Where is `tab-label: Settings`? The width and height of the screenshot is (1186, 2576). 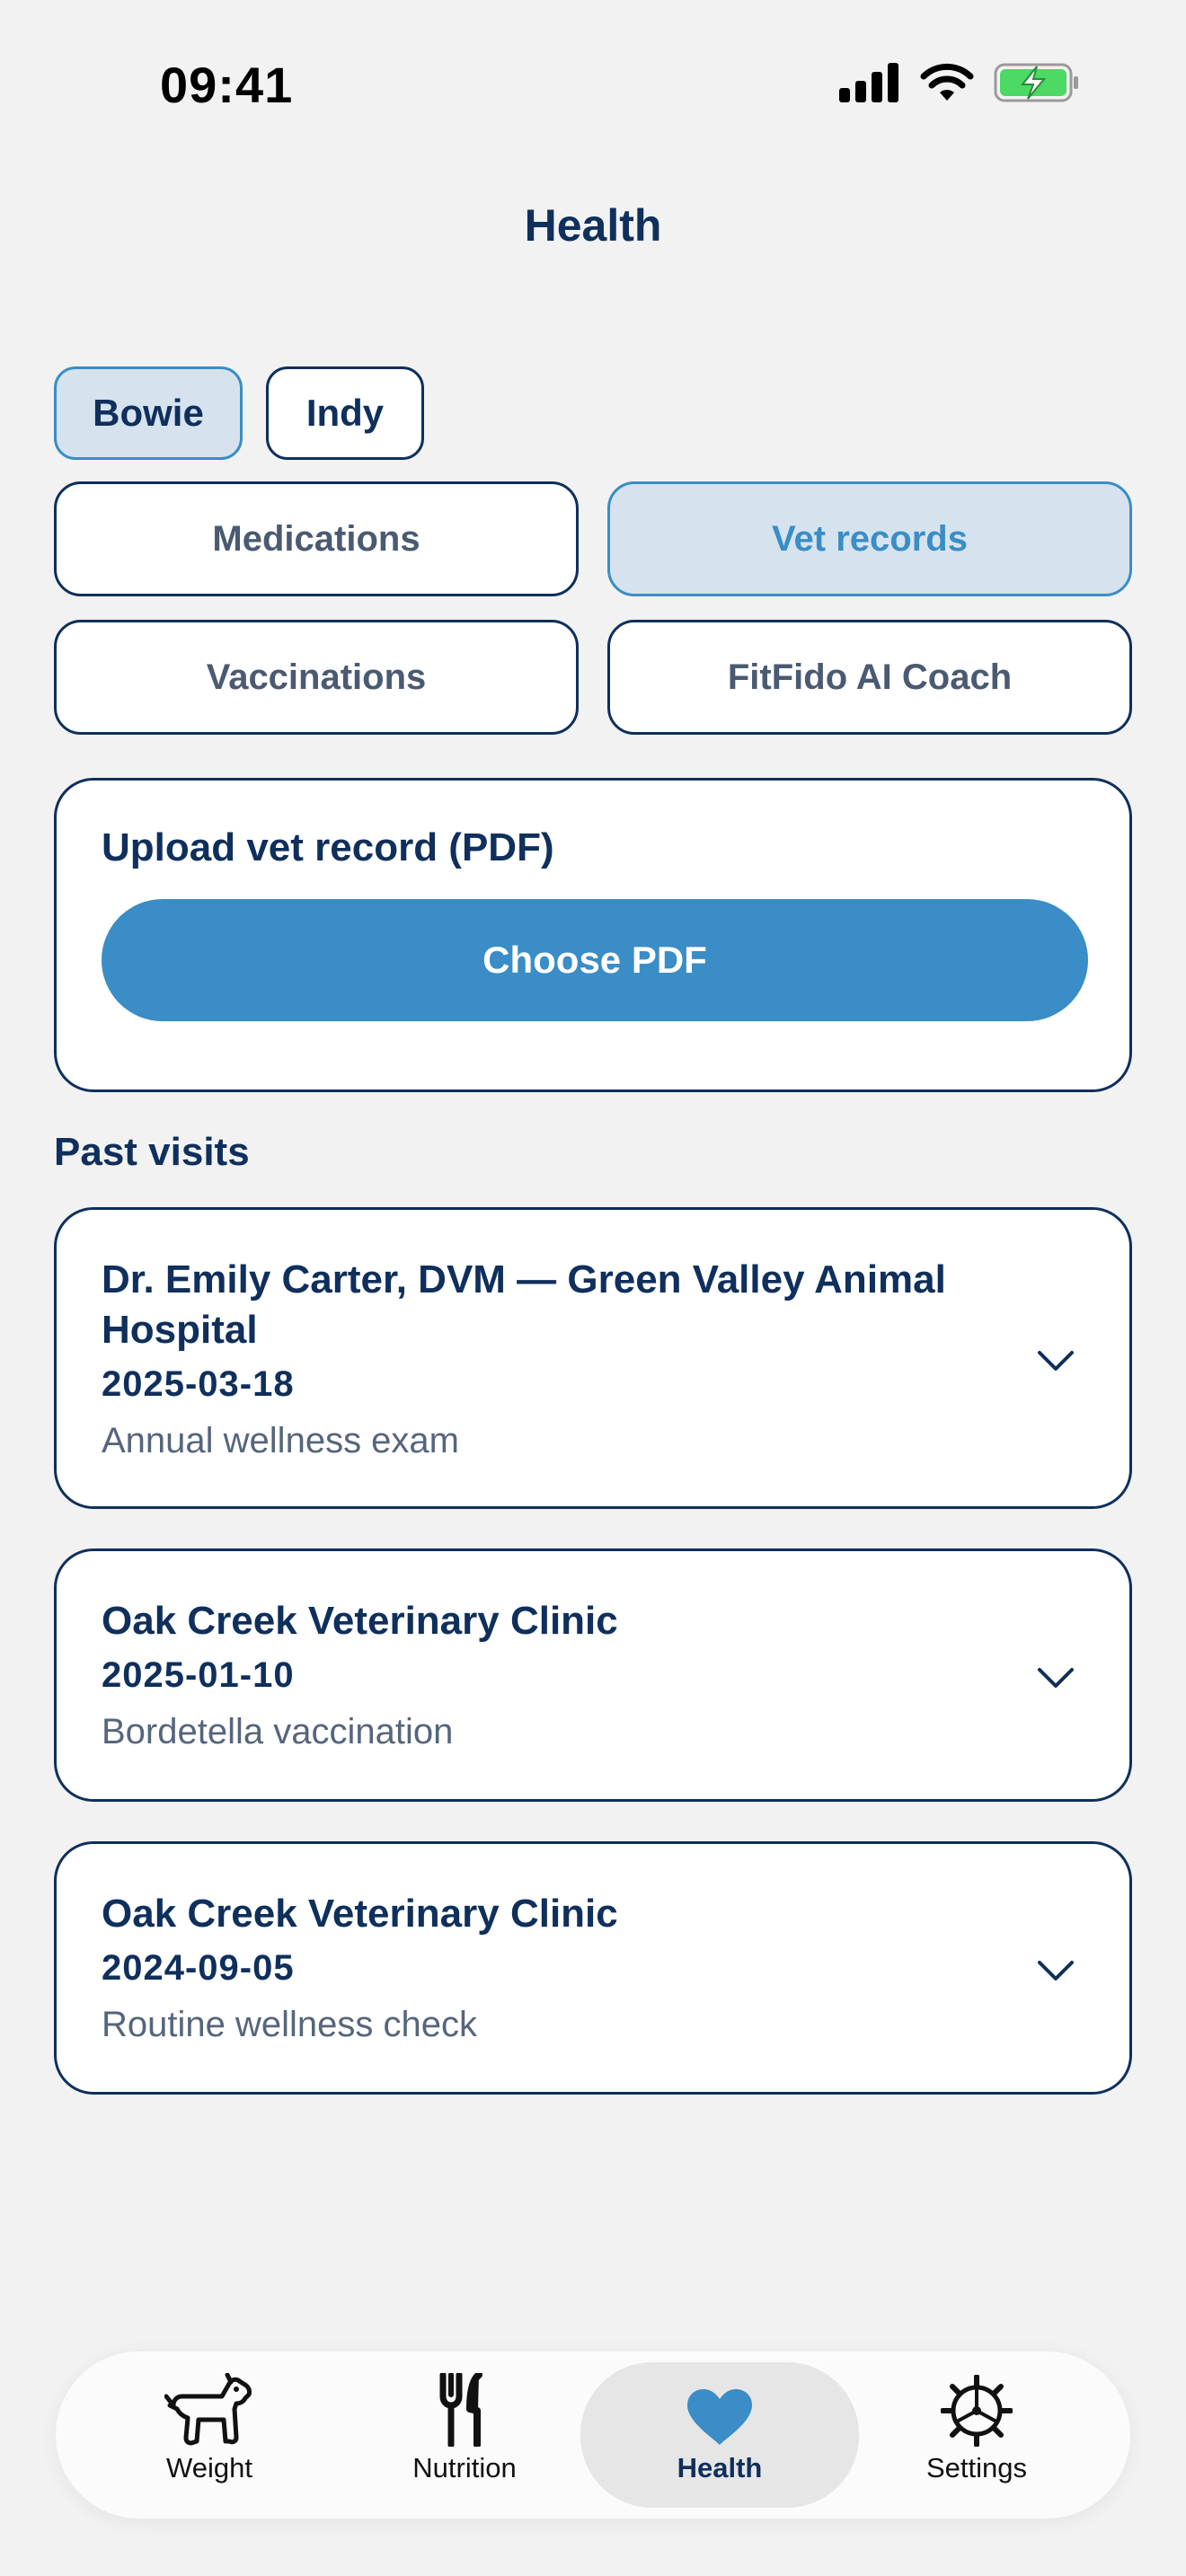
tab-label: Settings is located at coordinates (976, 2467).